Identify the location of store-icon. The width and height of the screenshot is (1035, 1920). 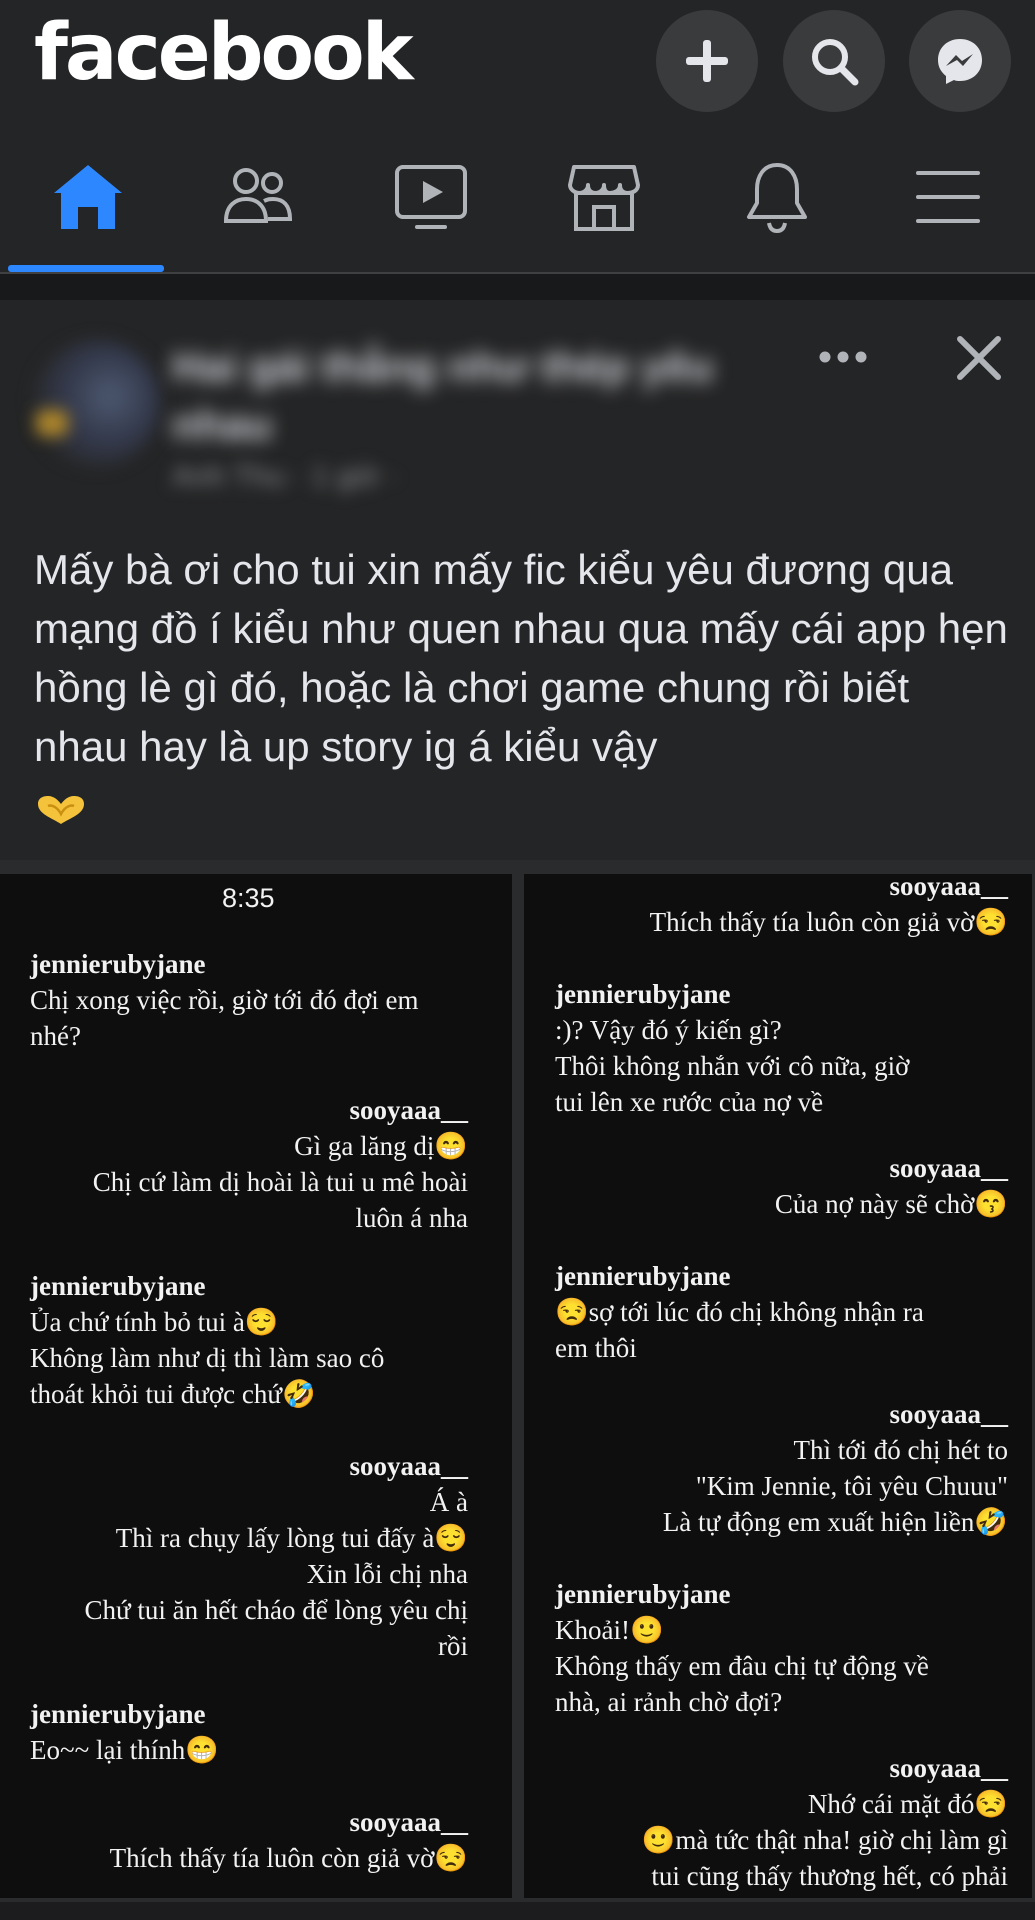
(604, 198).